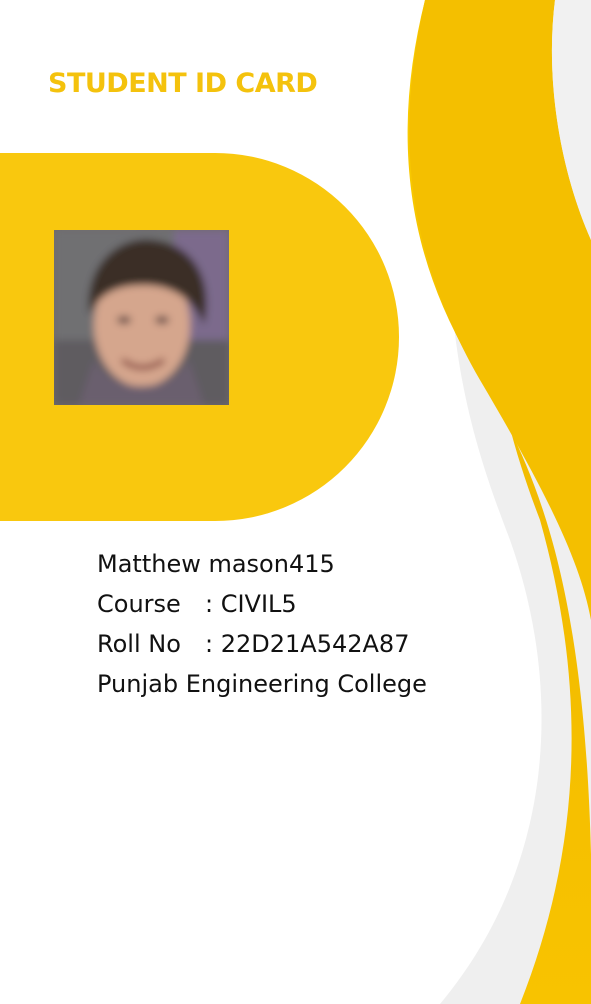 The width and height of the screenshot is (591, 1004). I want to click on course-value: : CIVIL5, so click(251, 604).